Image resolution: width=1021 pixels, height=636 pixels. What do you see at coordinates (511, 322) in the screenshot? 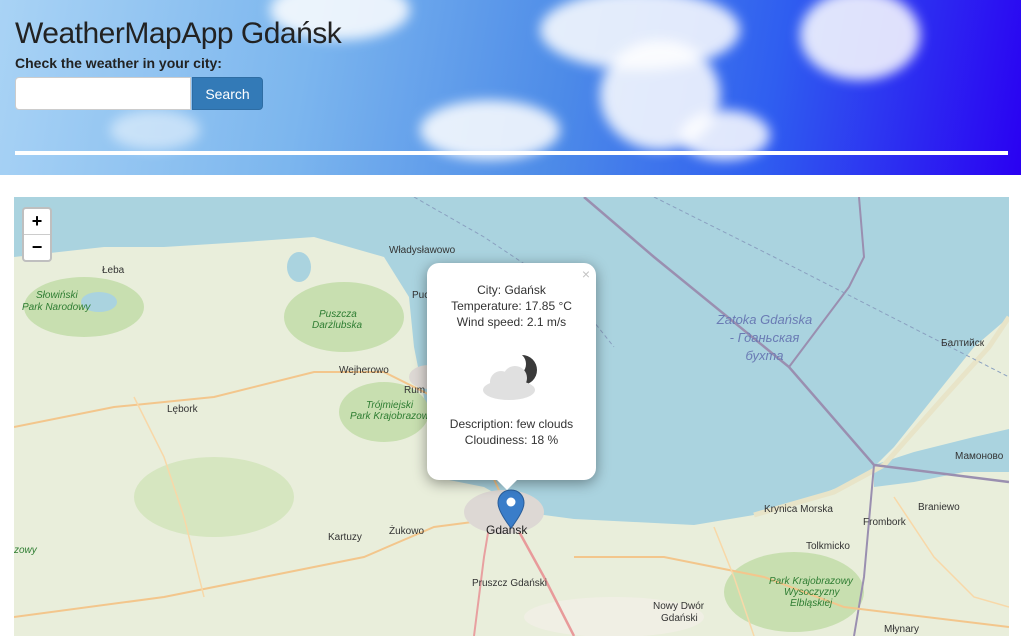
I see `popup-wind-speed: Wind speed: 2.1 m/s` at bounding box center [511, 322].